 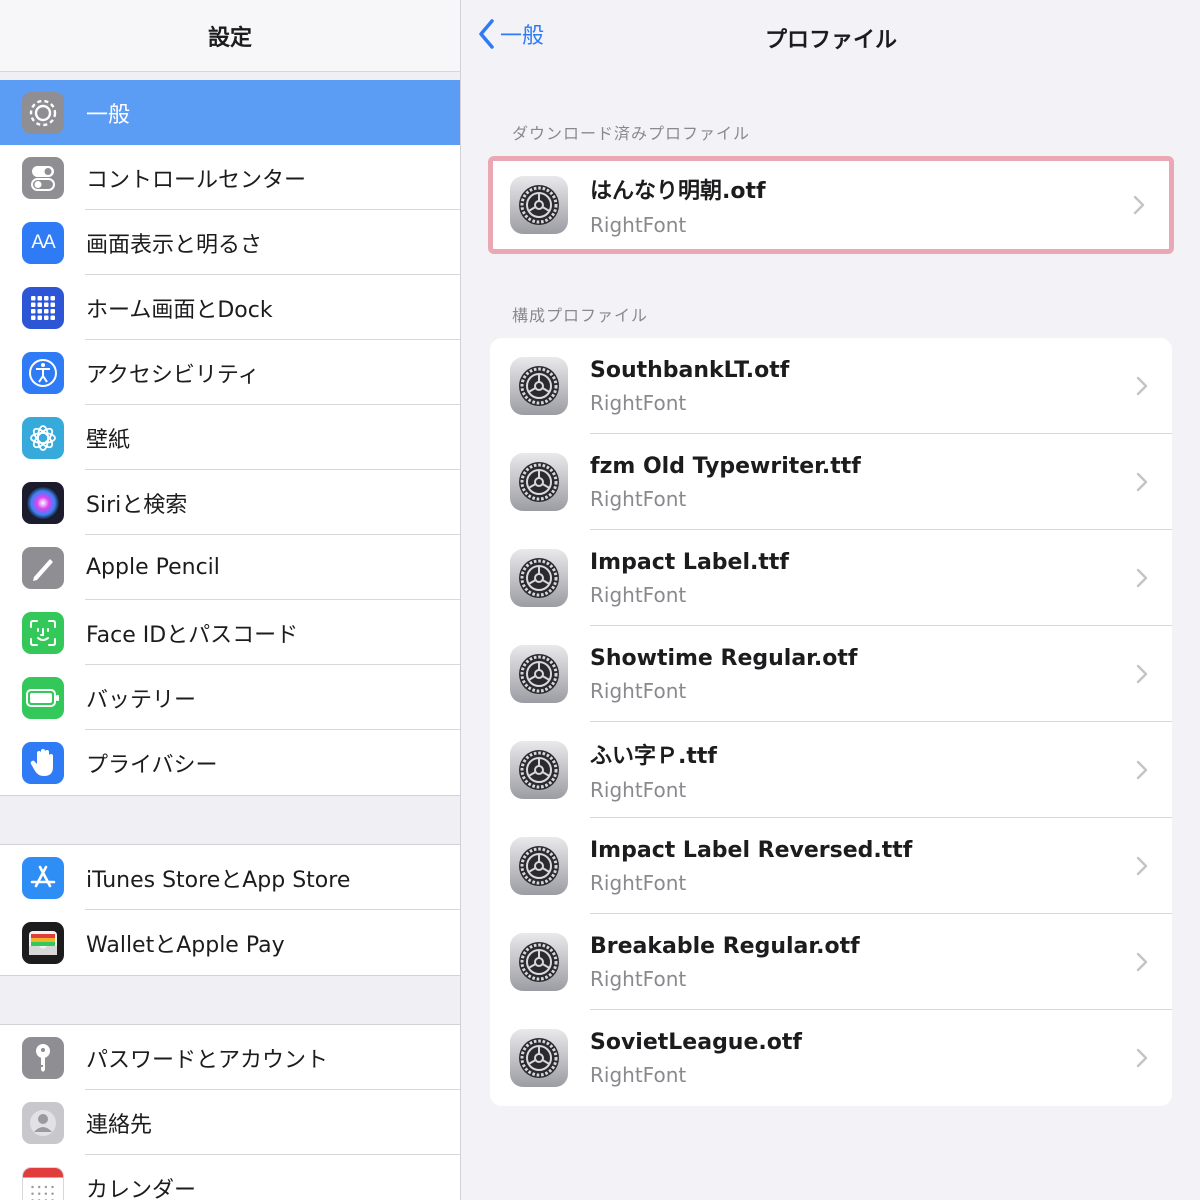 What do you see at coordinates (831, 866) in the screenshot?
I see `configuration-profile-row: Impact Label Reversed.ttf RightFont` at bounding box center [831, 866].